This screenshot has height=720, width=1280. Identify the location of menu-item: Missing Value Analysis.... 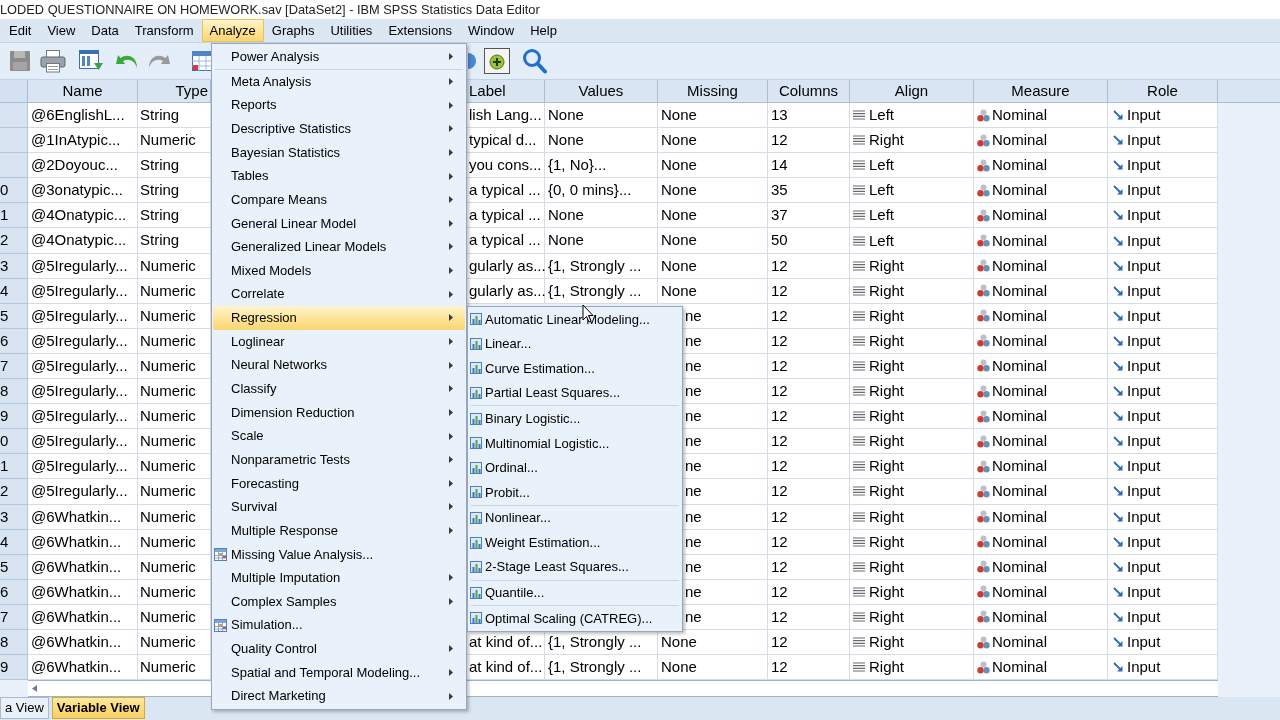
(339, 554).